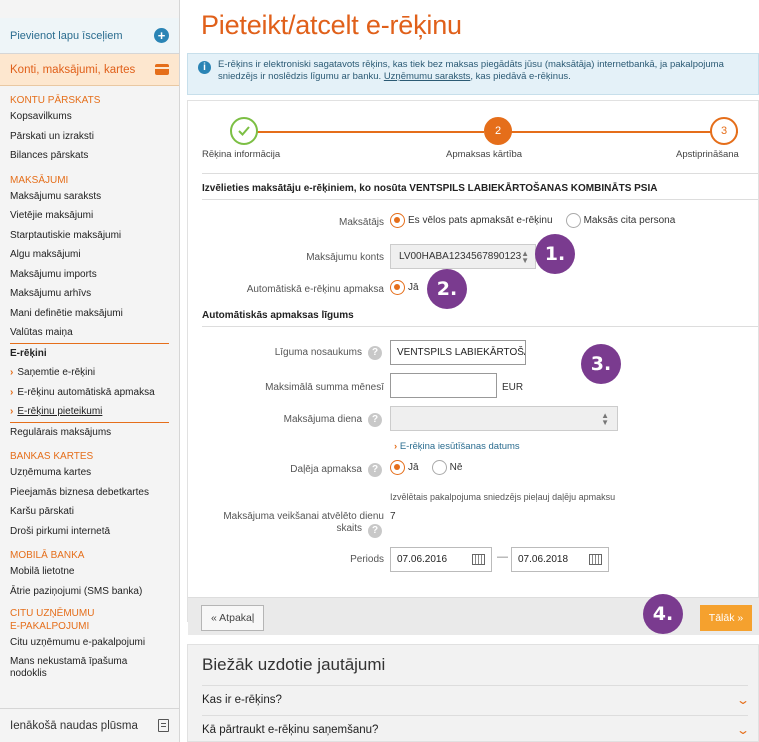 Image resolution: width=759 pixels, height=742 pixels. What do you see at coordinates (413, 467) in the screenshot?
I see `partial-yes-label: Jā` at bounding box center [413, 467].